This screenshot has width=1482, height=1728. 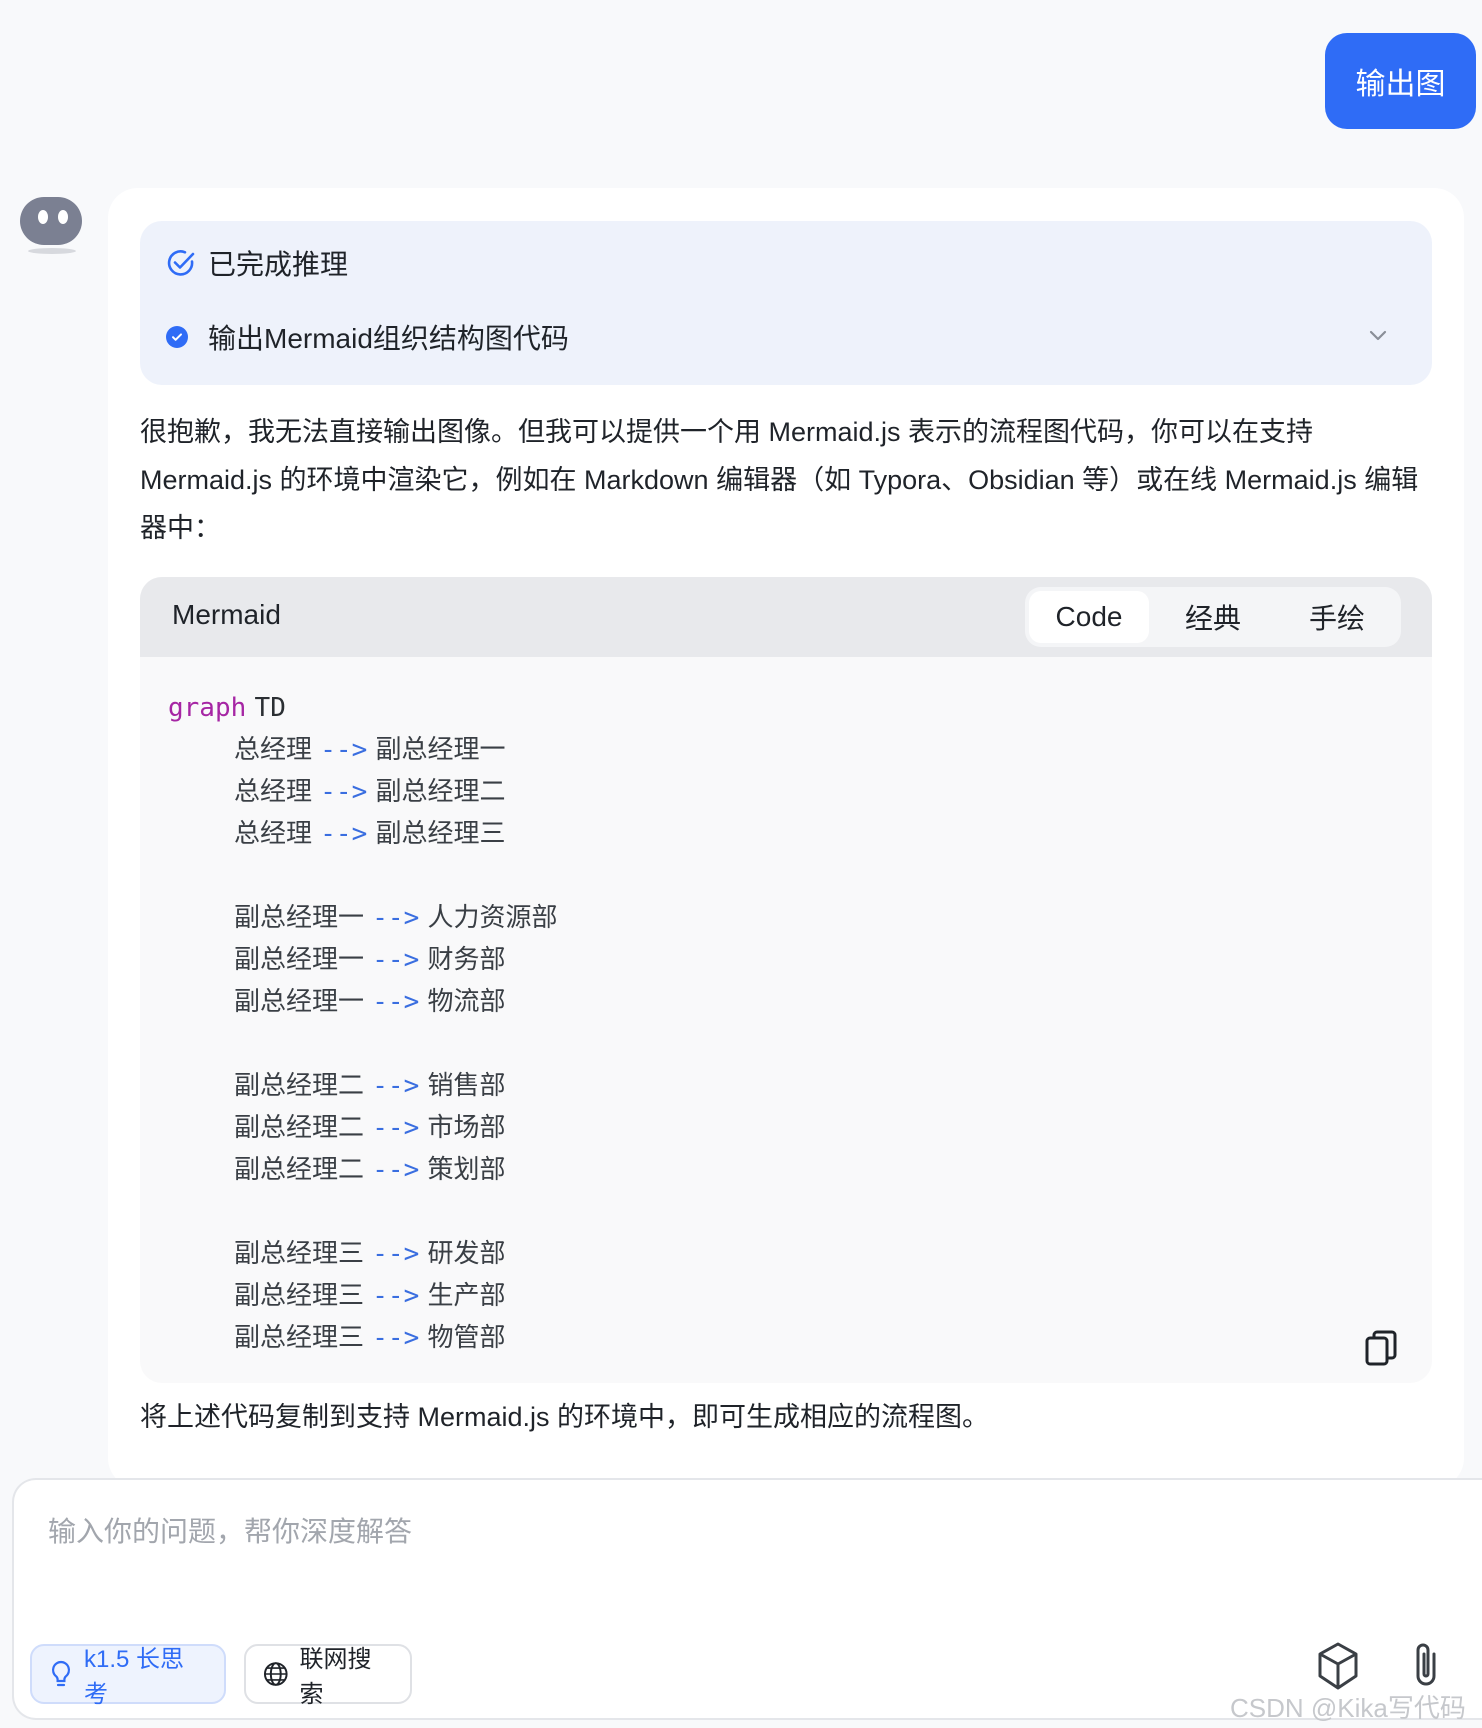 What do you see at coordinates (207, 708) in the screenshot?
I see `code-keyword: graph` at bounding box center [207, 708].